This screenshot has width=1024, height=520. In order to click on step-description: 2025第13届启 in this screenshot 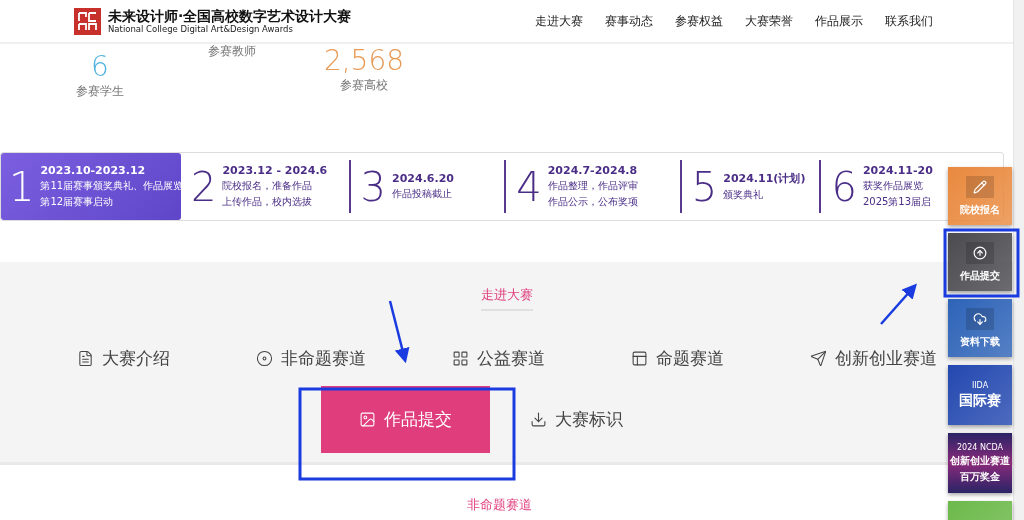, I will do `click(897, 202)`.